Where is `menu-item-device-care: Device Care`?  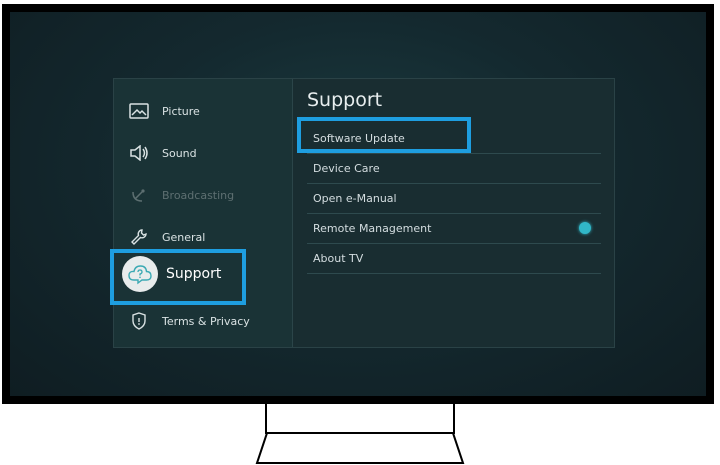
menu-item-device-care: Device Care is located at coordinates (454, 168).